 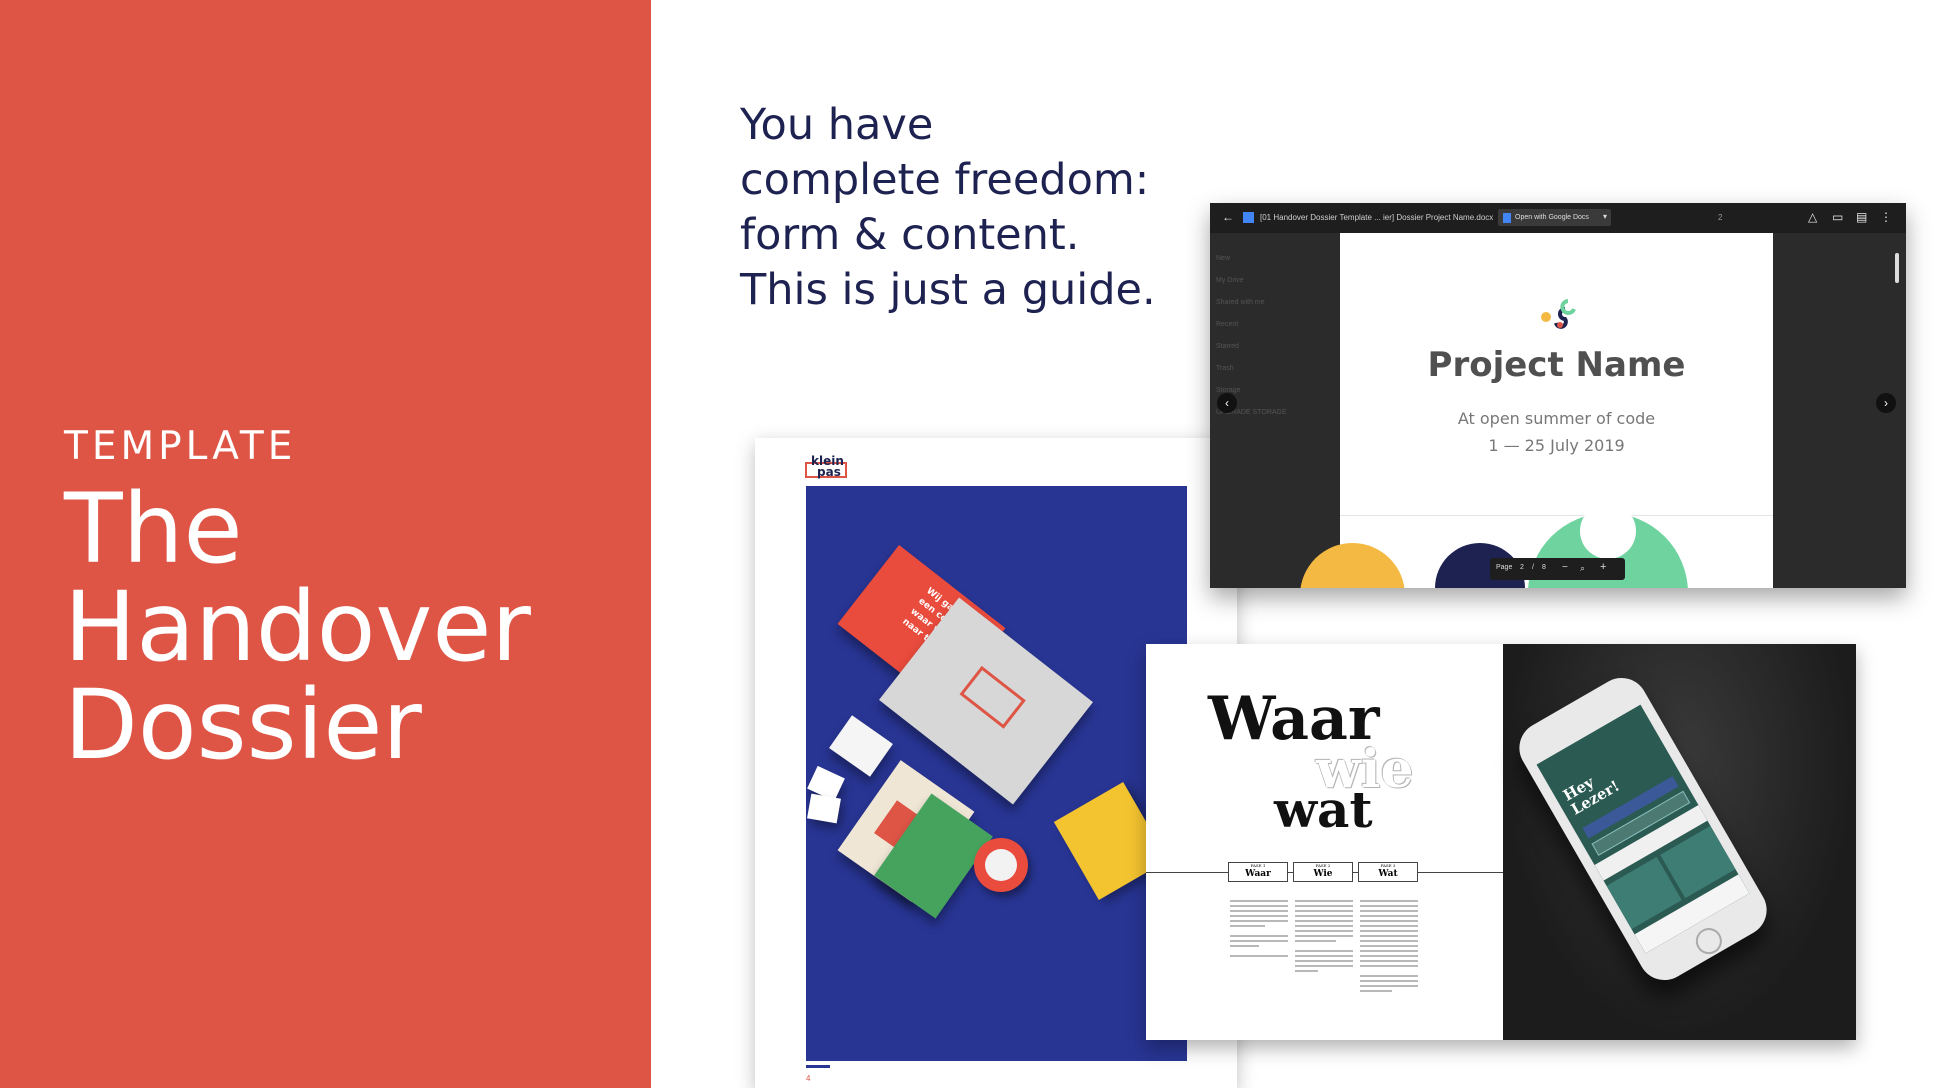 What do you see at coordinates (1227, 403) in the screenshot?
I see `prev-page-button: ‹` at bounding box center [1227, 403].